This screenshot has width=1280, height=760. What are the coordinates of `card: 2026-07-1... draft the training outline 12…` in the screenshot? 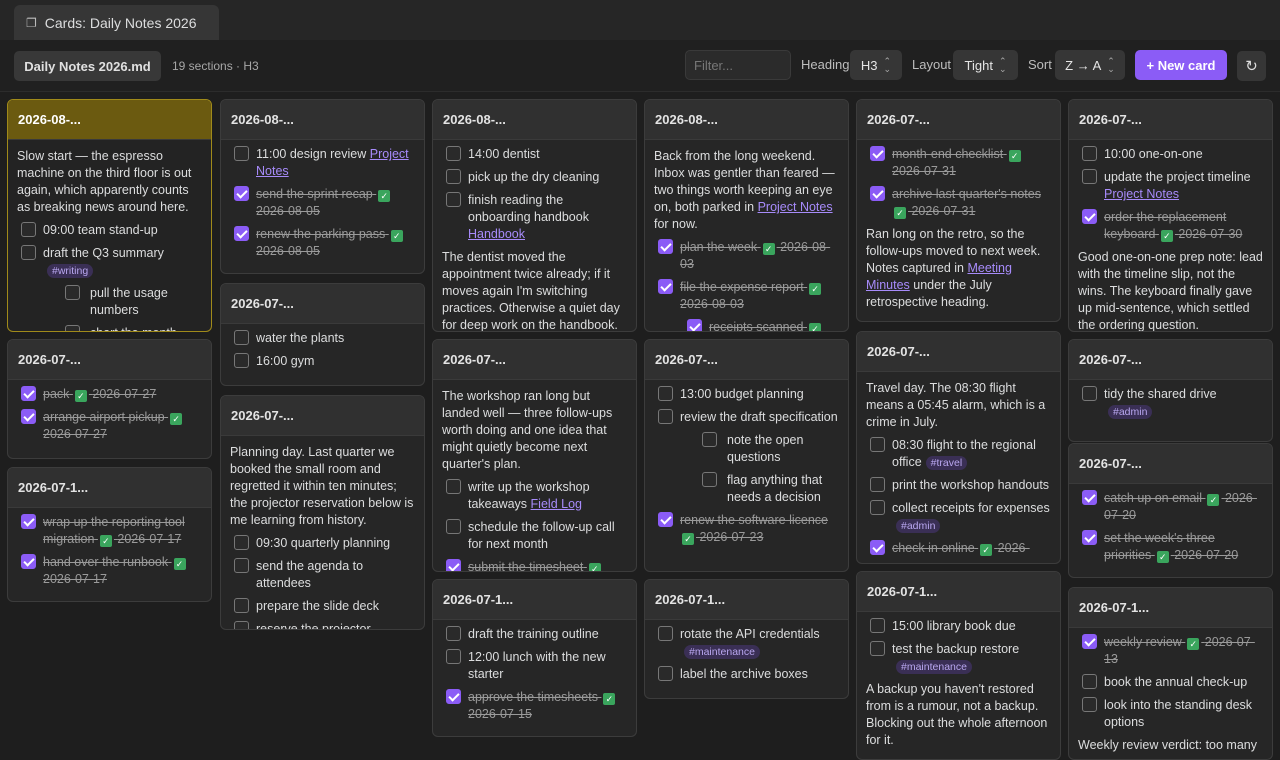 It's located at (534, 658).